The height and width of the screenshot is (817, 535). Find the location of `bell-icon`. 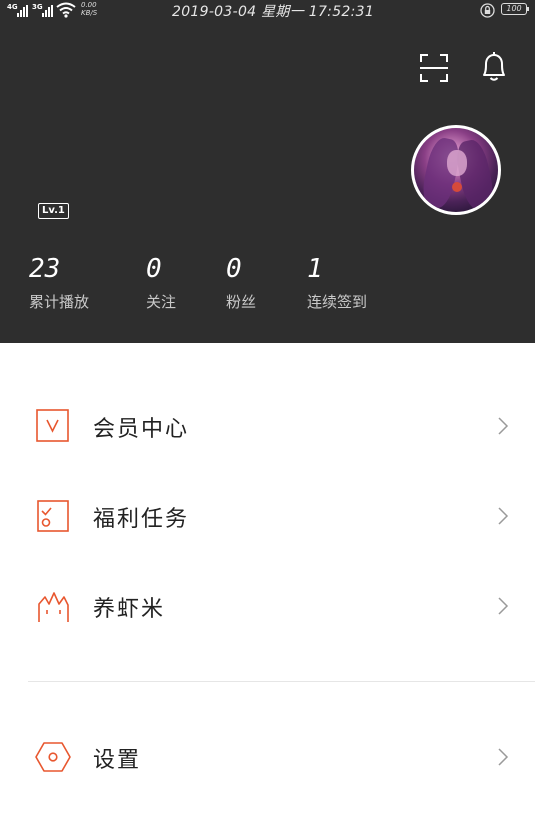

bell-icon is located at coordinates (494, 69).